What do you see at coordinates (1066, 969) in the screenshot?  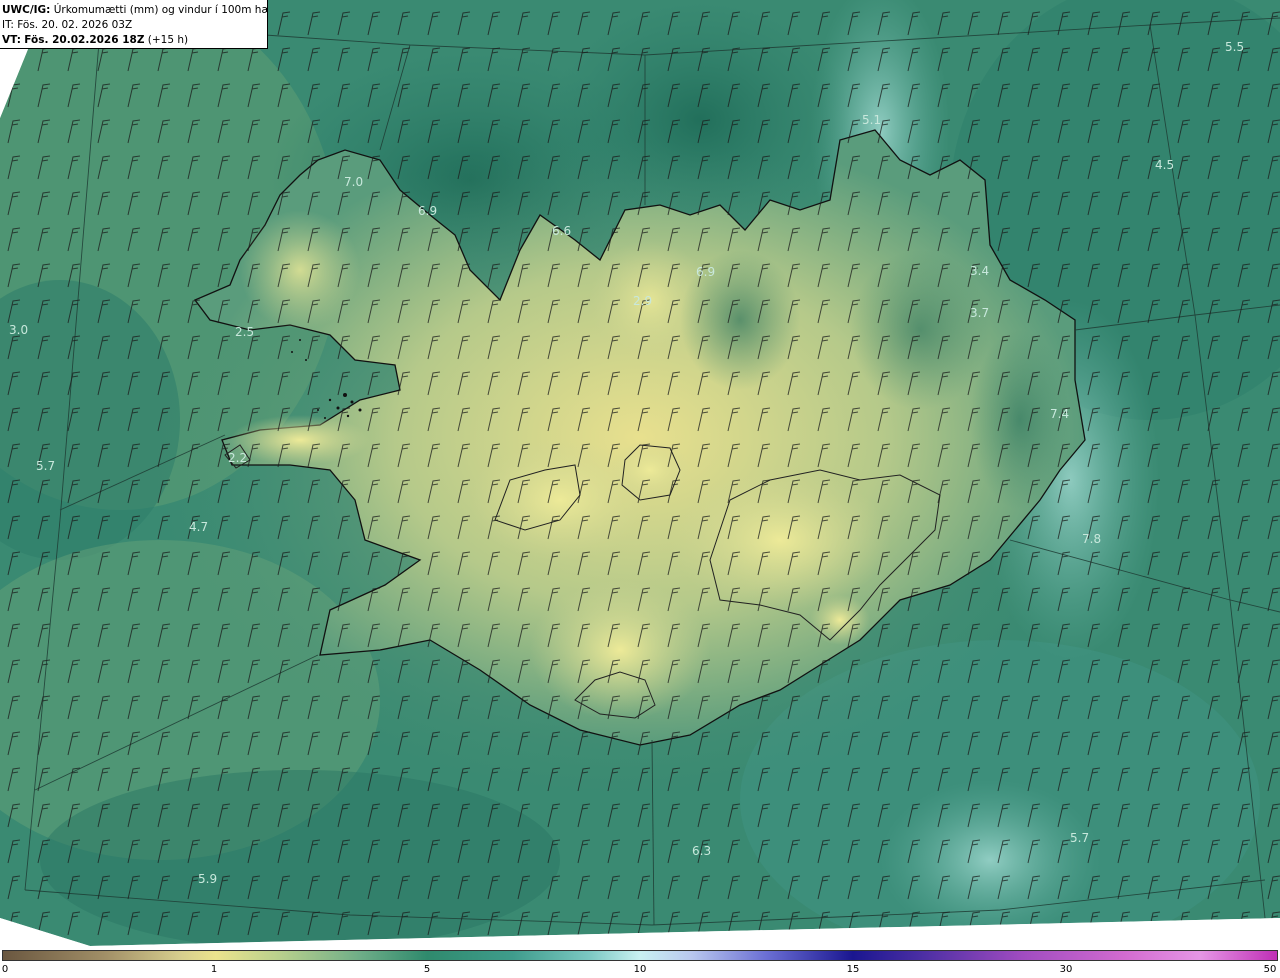 I see `colorbar-tick: 30` at bounding box center [1066, 969].